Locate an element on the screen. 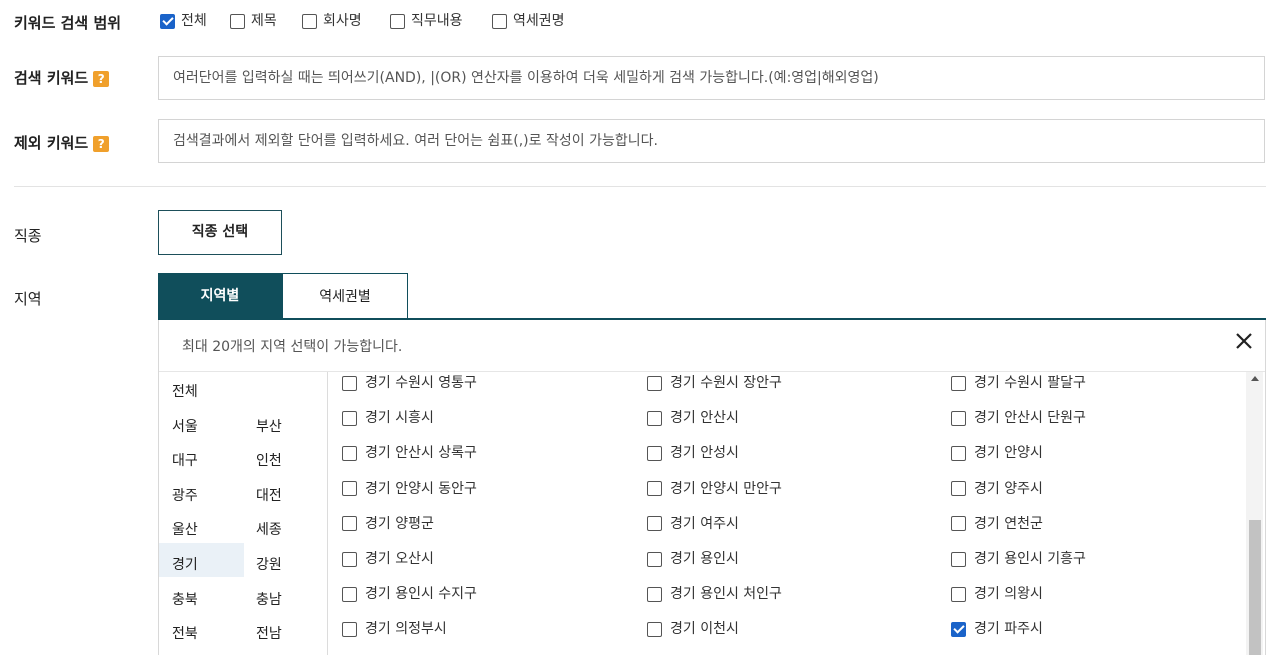 Image resolution: width=1283 pixels, height=655 pixels. city-option: 경기 용인시 처인구 is located at coordinates (714, 593).